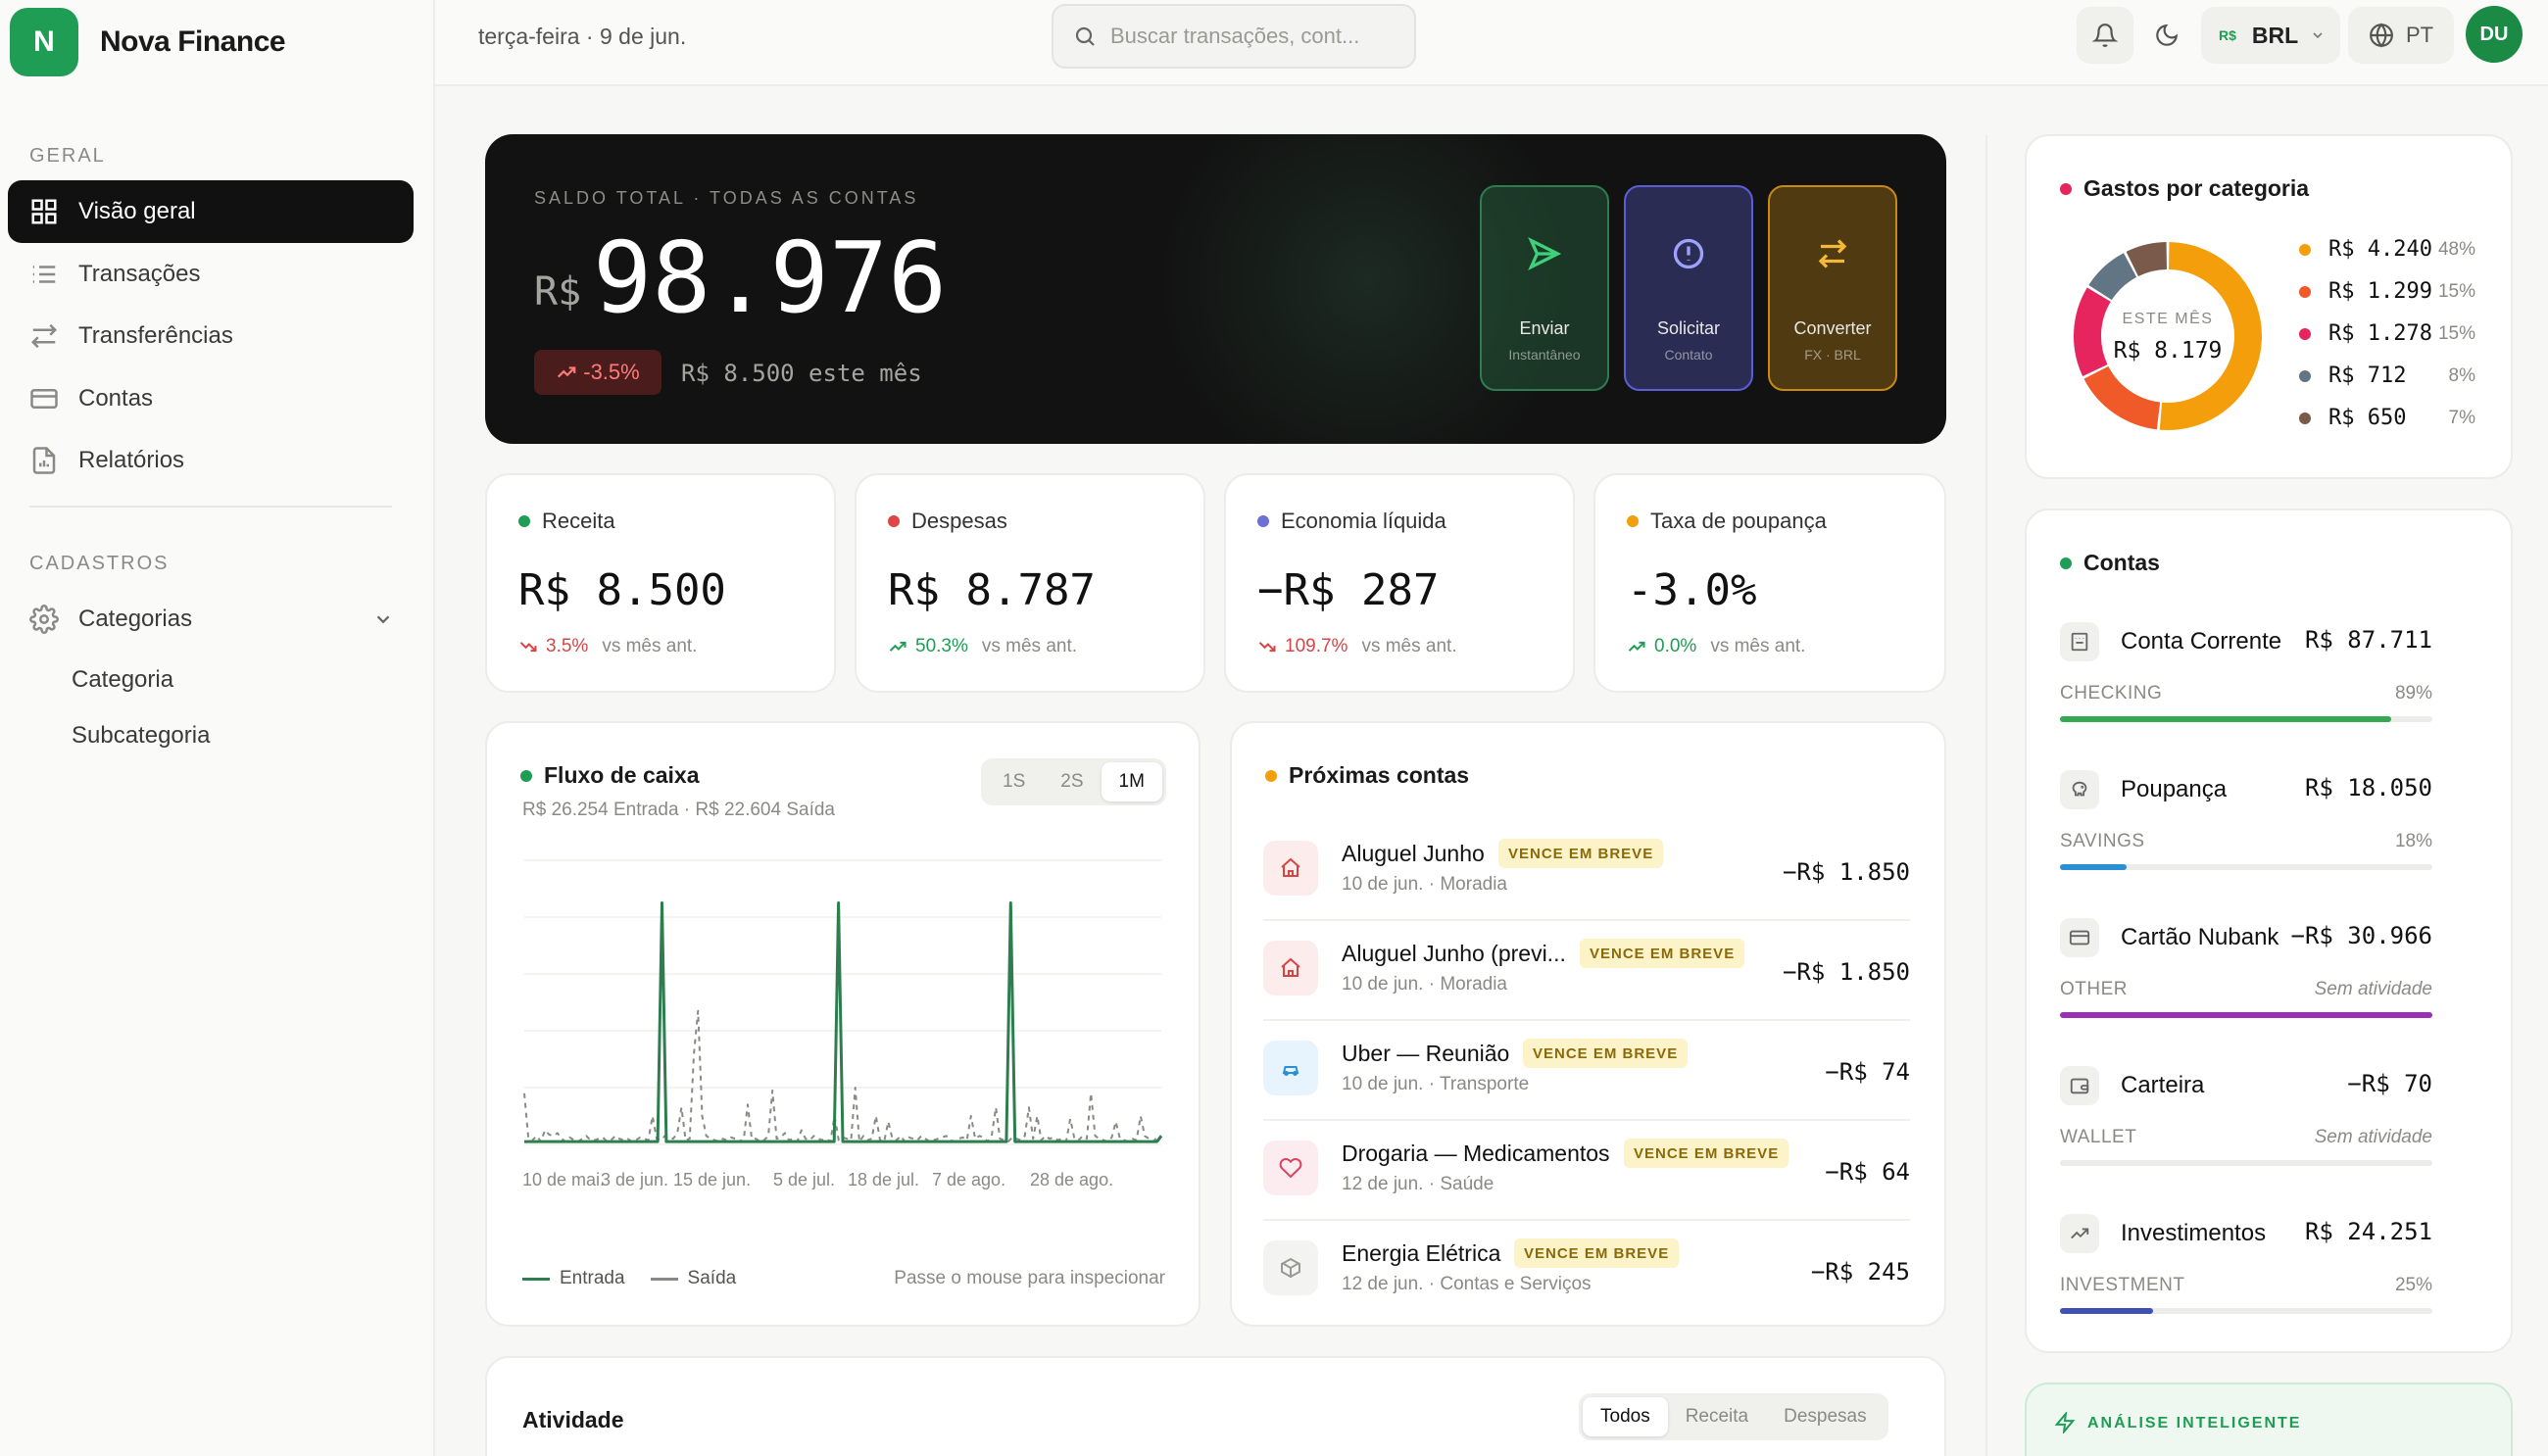  What do you see at coordinates (712, 1179) in the screenshot?
I see `x-tick-label: 15 de jun.` at bounding box center [712, 1179].